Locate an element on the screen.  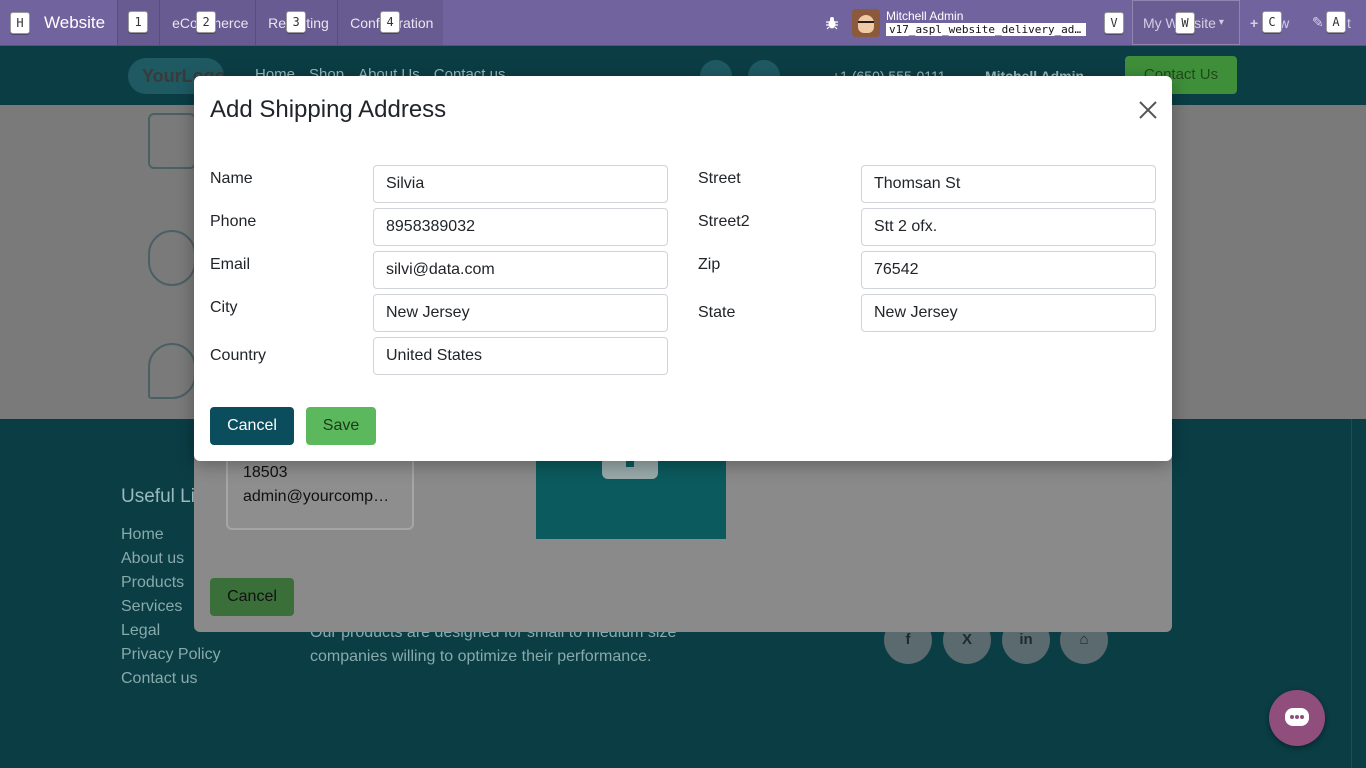
chat-icon is located at coordinates (1297, 717).